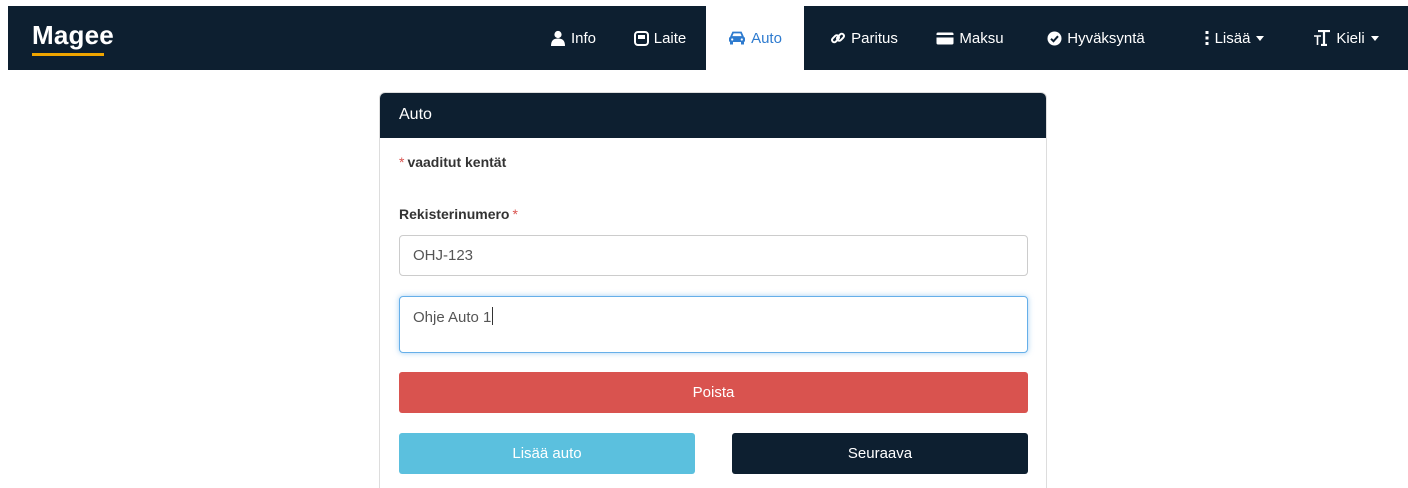 This screenshot has width=1408, height=488. I want to click on nav-item-auto: Auto, so click(755, 38).